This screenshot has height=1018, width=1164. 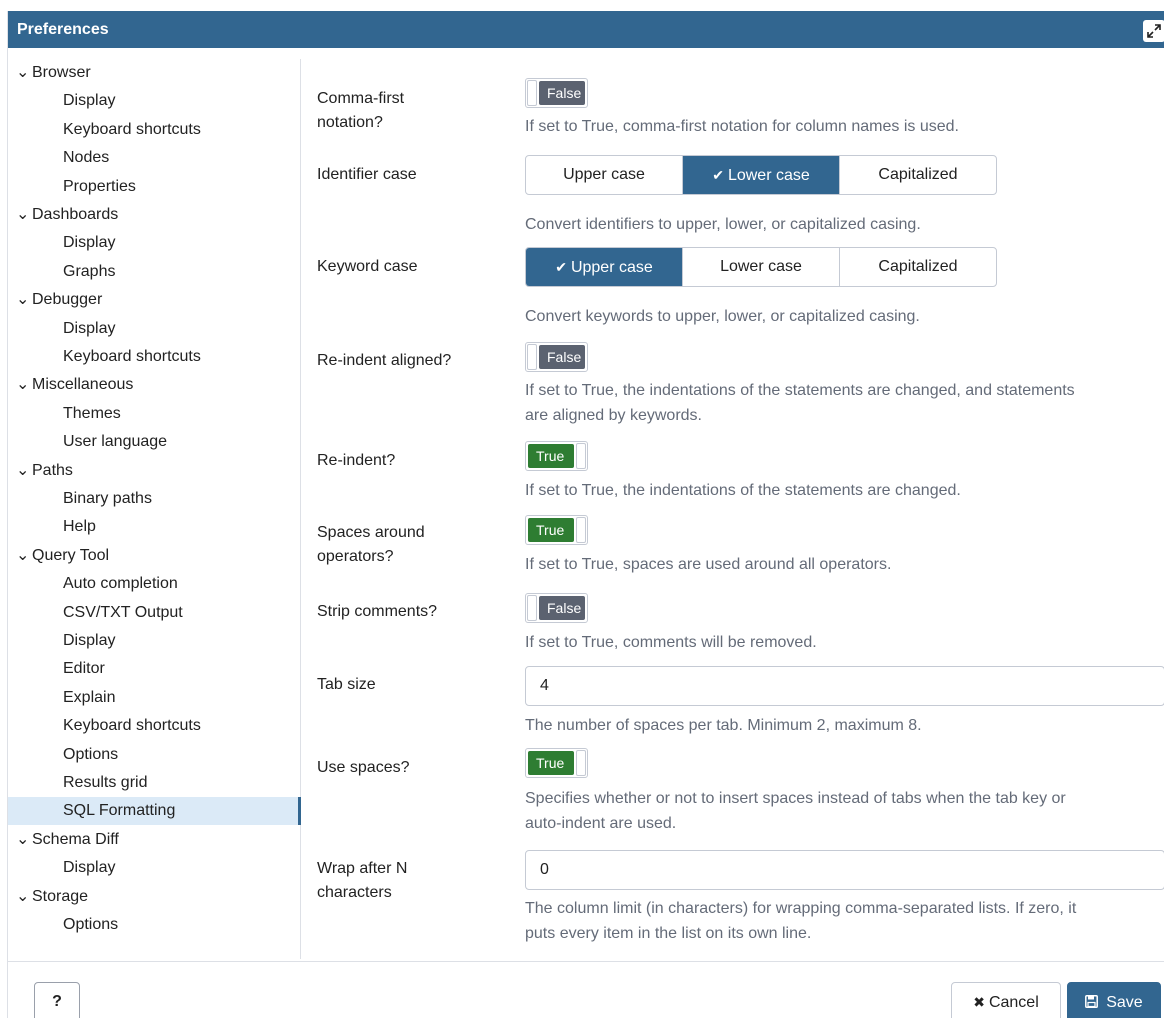 I want to click on cancel-button: ✖ Cancel, so click(x=1006, y=1000).